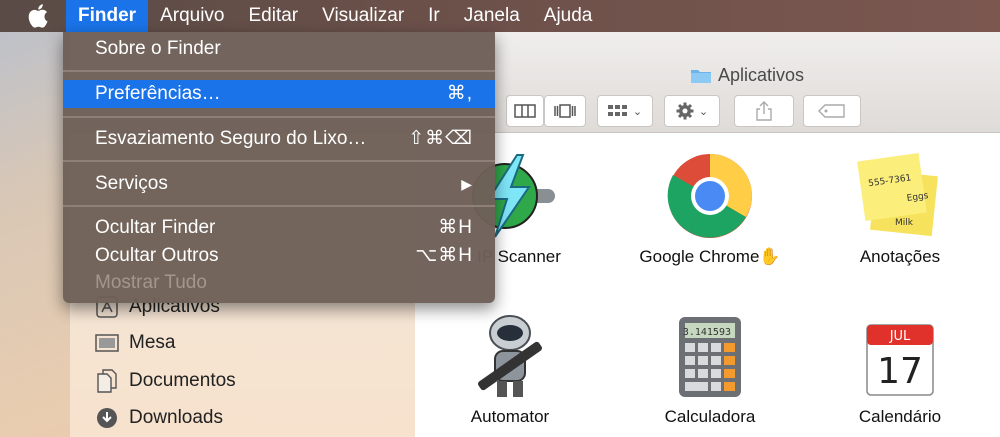 This screenshot has height=437, width=1000. I want to click on note-text: Milk, so click(904, 223).